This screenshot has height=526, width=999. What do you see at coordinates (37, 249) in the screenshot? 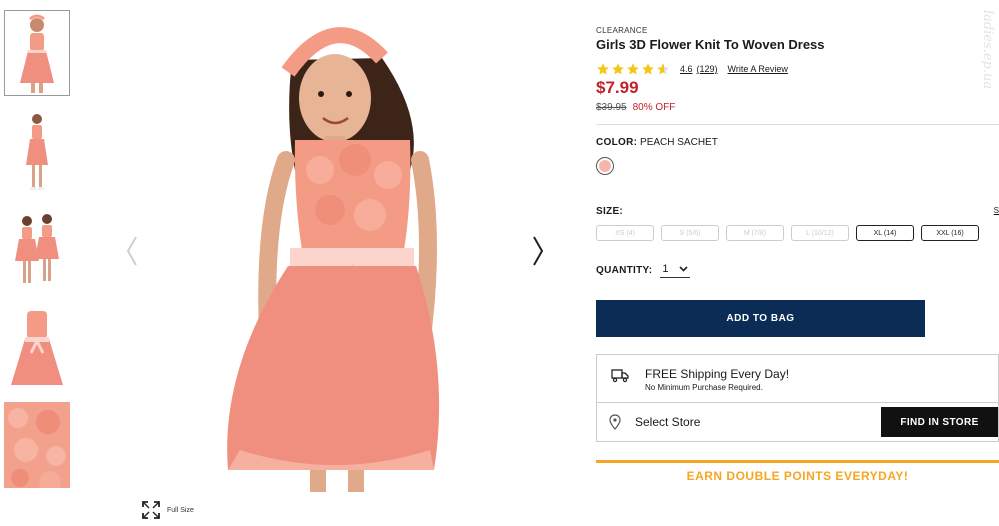
I see `thumbnail-two-girls` at bounding box center [37, 249].